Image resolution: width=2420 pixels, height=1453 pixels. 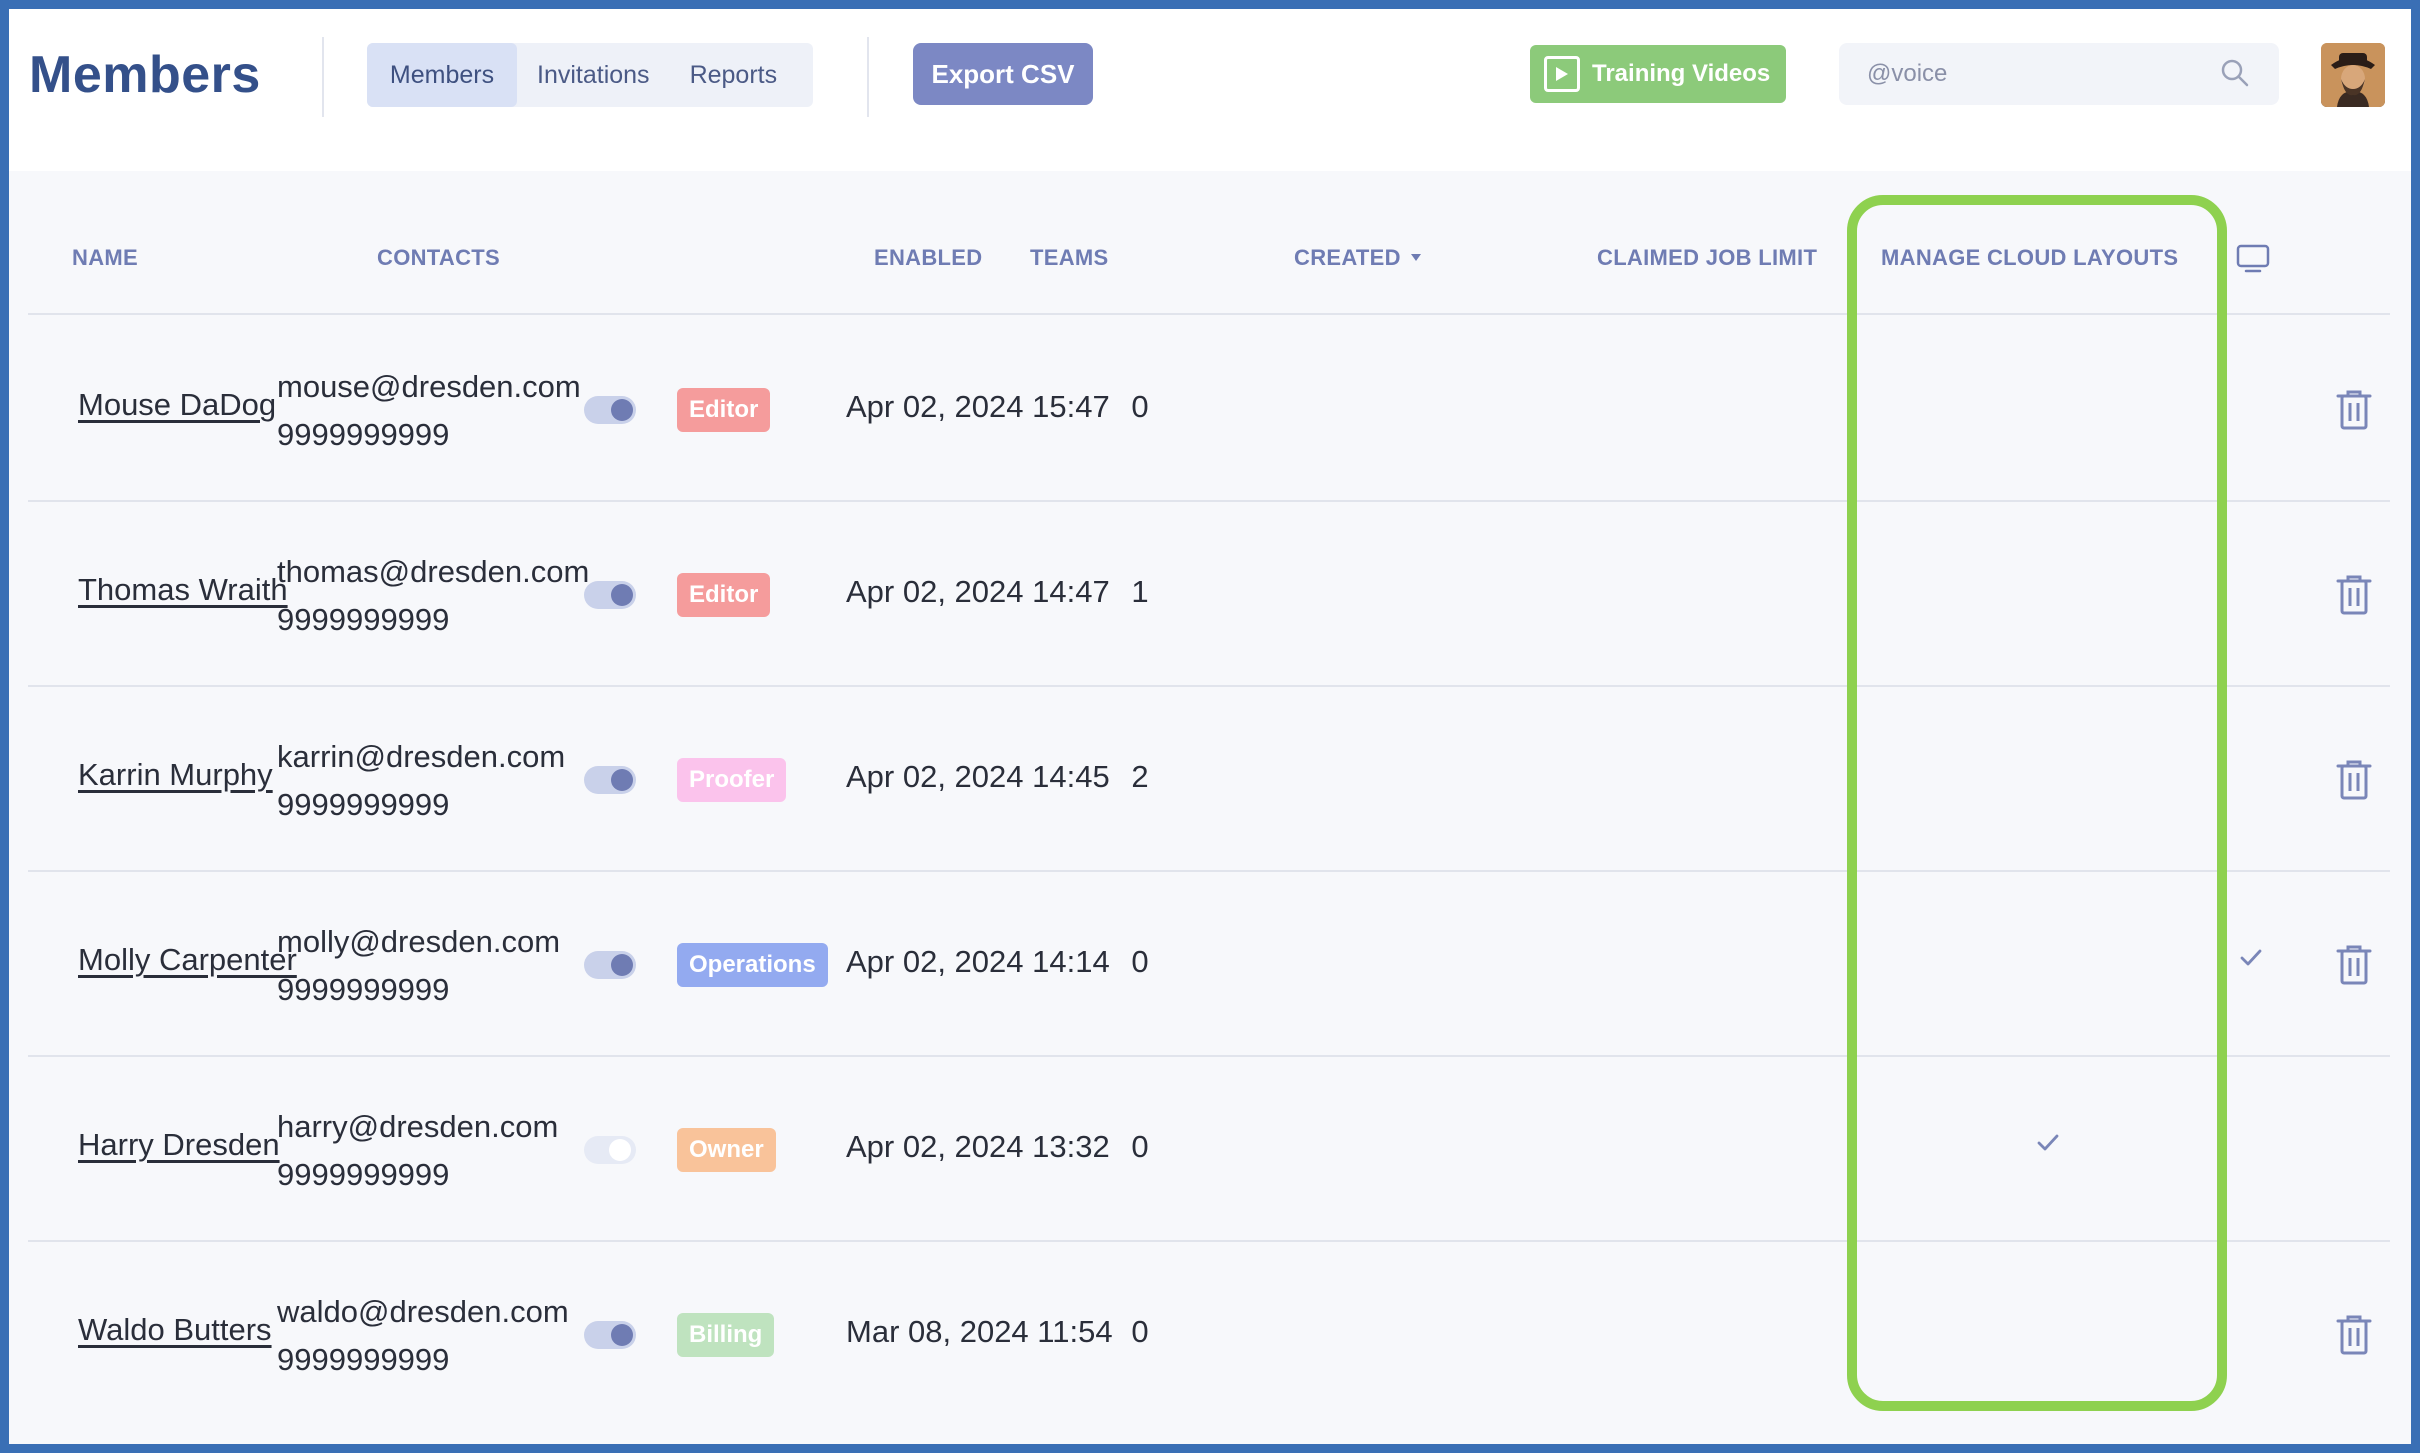 What do you see at coordinates (2253, 261) in the screenshot?
I see `monitor-icon` at bounding box center [2253, 261].